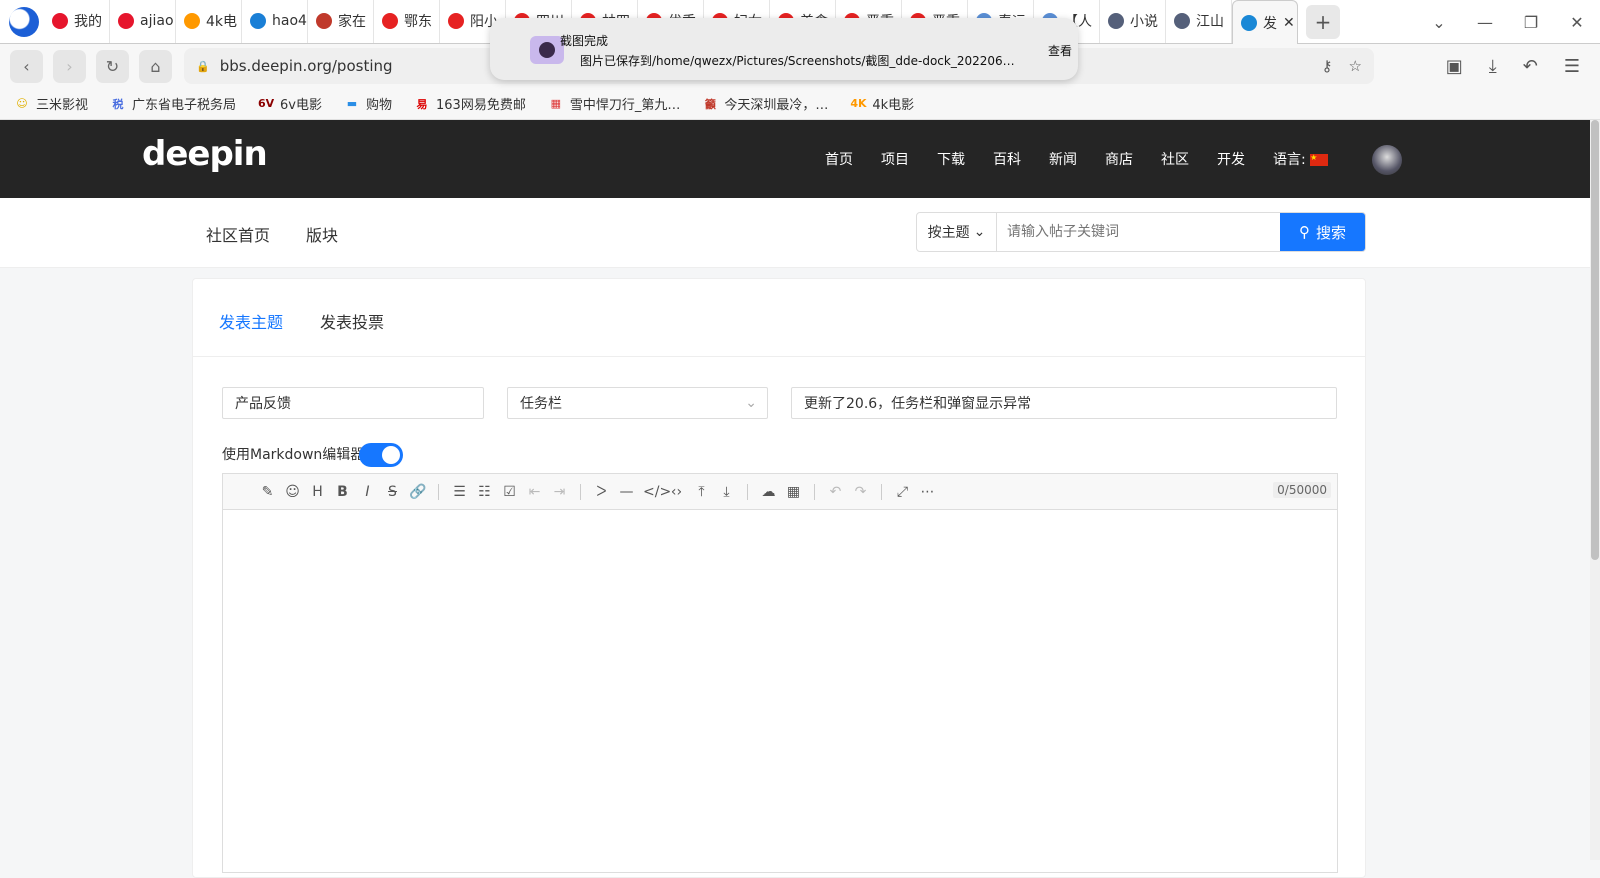 This screenshot has height=878, width=1600. What do you see at coordinates (209, 21) in the screenshot?
I see `browser-tab: 4k电` at bounding box center [209, 21].